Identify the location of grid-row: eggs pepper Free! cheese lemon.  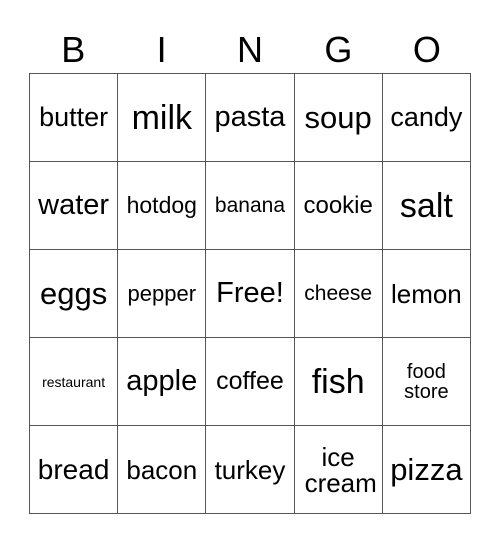
(250, 293).